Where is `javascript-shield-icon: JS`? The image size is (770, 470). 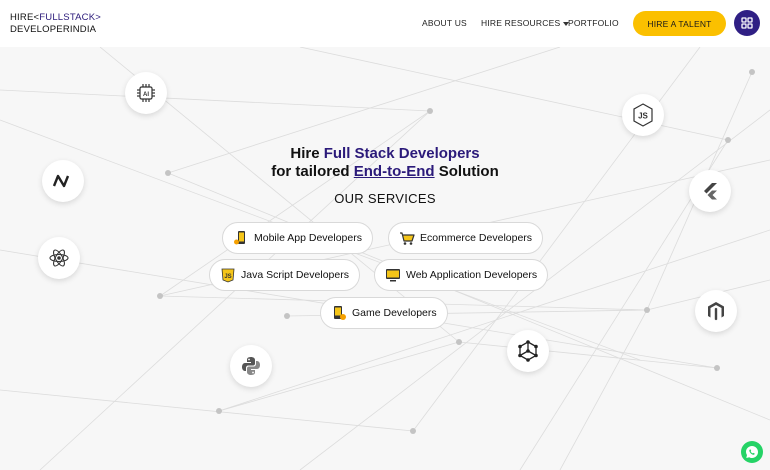
javascript-shield-icon: JS is located at coordinates (228, 275).